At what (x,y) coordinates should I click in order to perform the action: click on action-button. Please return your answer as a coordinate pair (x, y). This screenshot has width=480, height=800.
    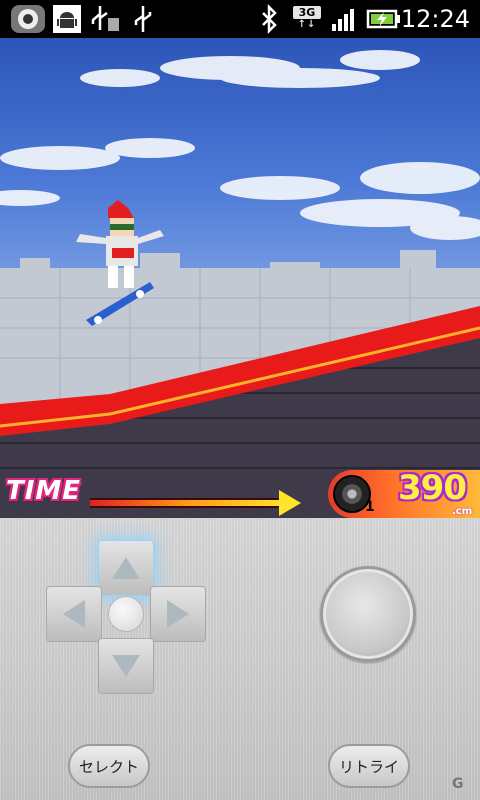
    Looking at the image, I should click on (368, 614).